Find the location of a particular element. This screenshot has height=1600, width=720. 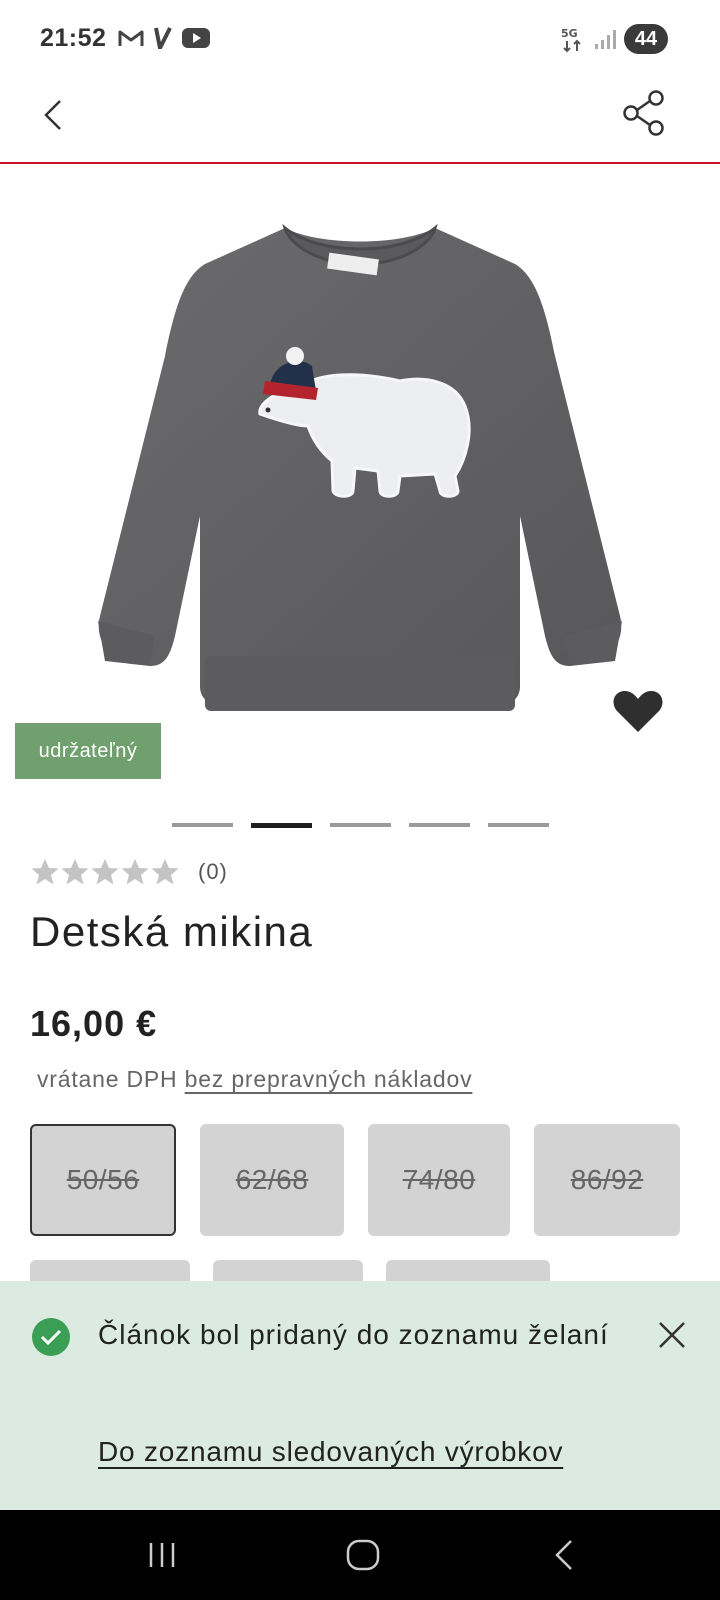

rating: (0) is located at coordinates (129, 872).